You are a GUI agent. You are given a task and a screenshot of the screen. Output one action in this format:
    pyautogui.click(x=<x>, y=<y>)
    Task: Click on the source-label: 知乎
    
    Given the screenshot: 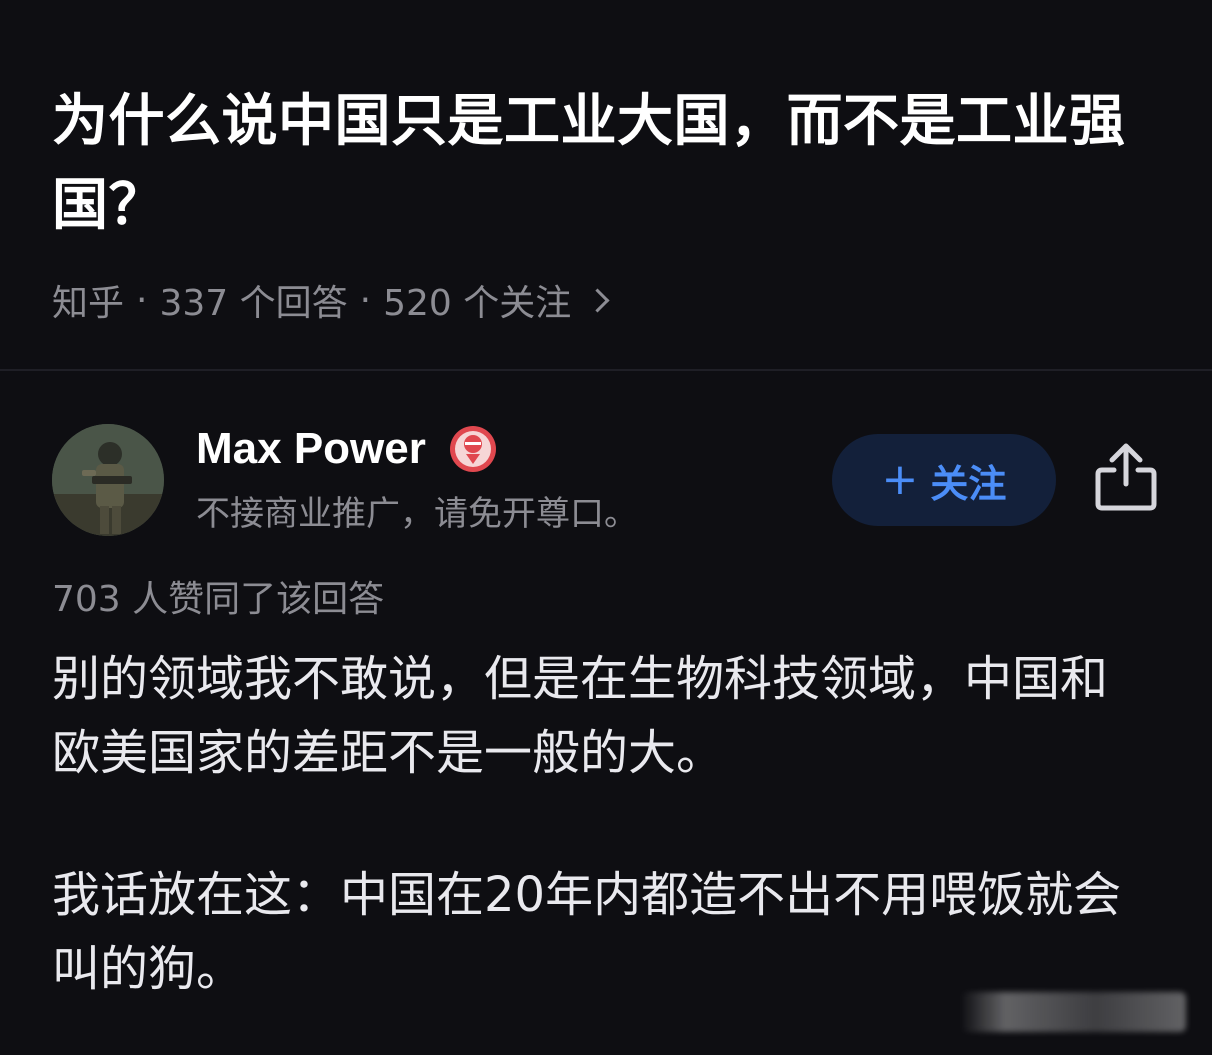 What is the action you would take?
    pyautogui.click(x=88, y=303)
    